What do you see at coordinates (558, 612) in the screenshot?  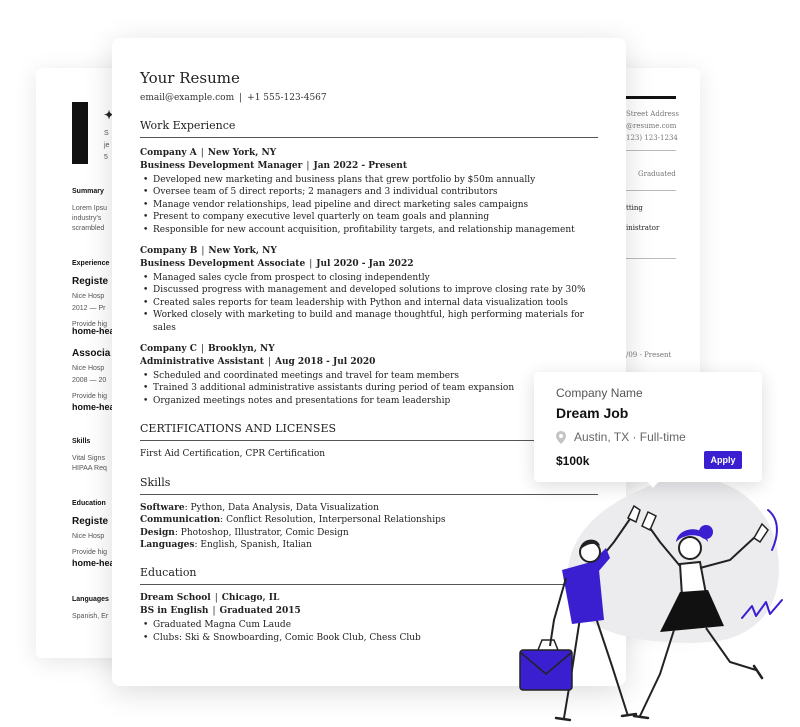 I see `man-arm` at bounding box center [558, 612].